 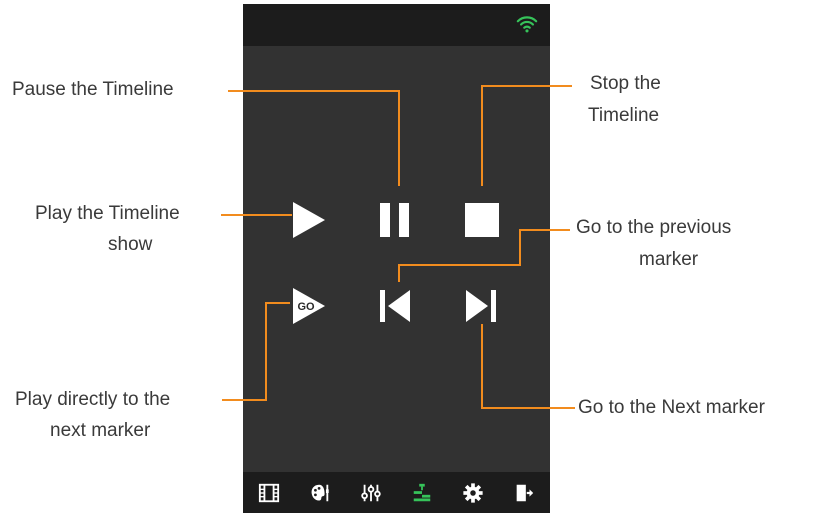 What do you see at coordinates (624, 115) in the screenshot?
I see `callout-stop-line2: Timeline` at bounding box center [624, 115].